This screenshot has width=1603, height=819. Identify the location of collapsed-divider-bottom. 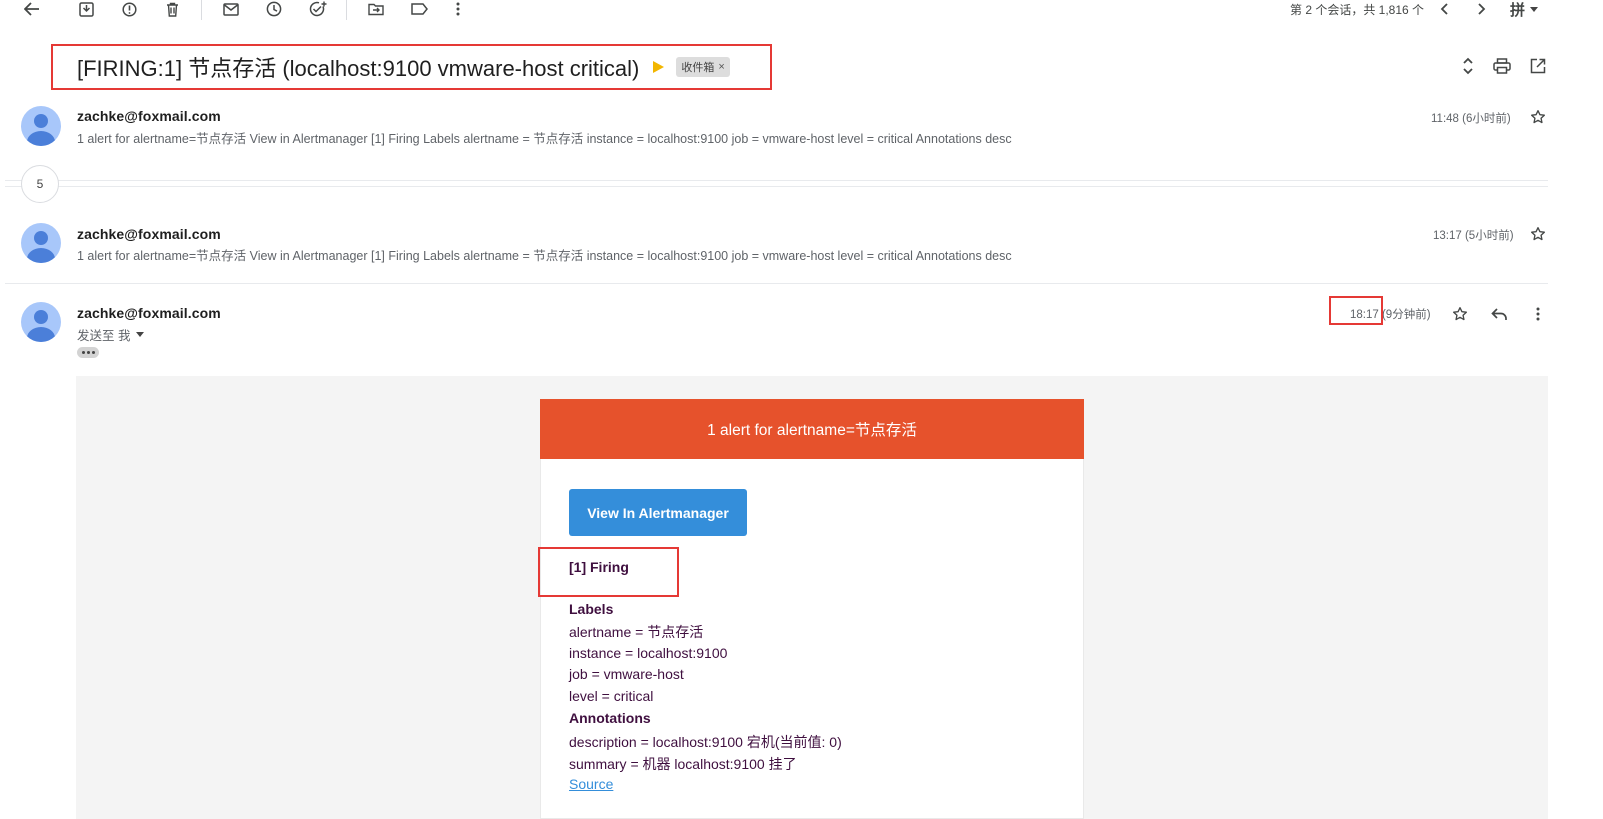
(776, 186).